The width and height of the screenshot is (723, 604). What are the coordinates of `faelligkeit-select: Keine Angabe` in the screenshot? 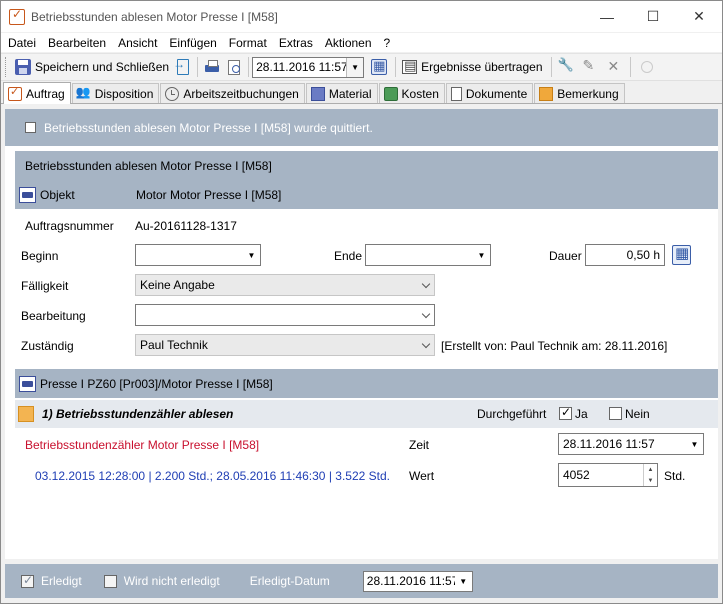 It's located at (285, 285).